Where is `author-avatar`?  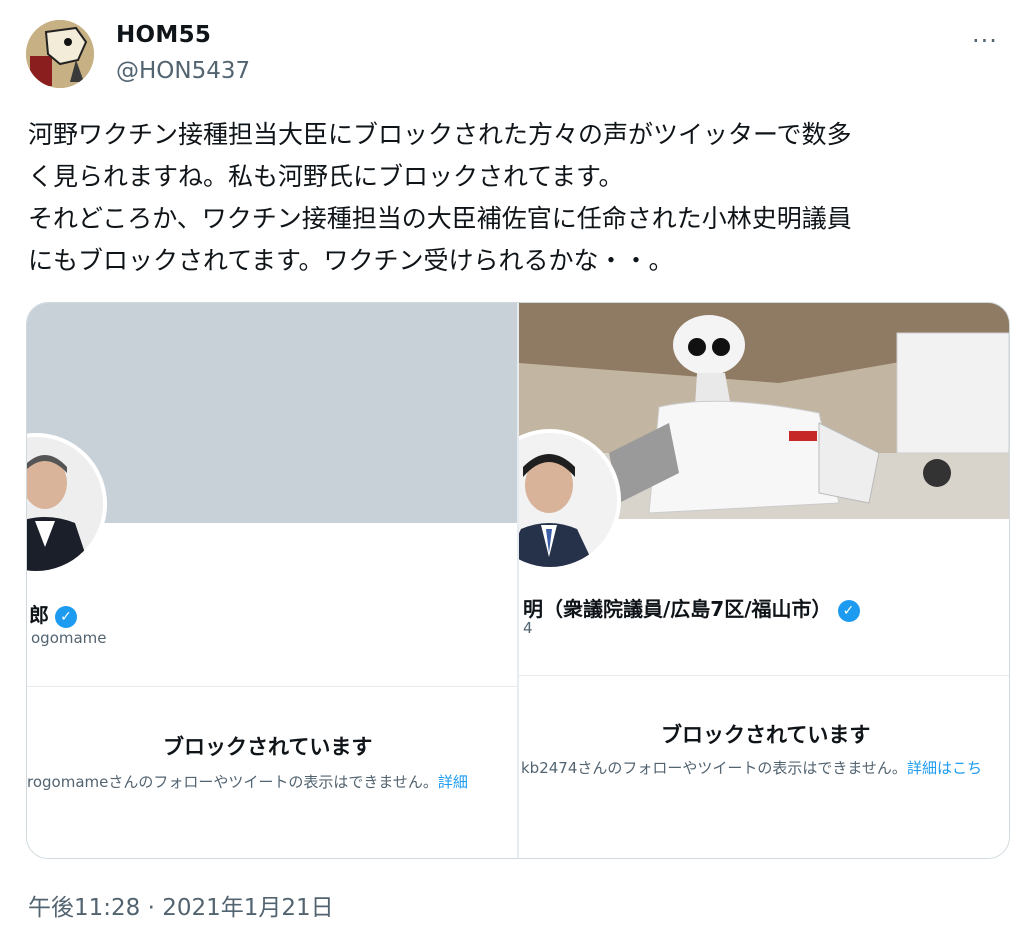 author-avatar is located at coordinates (60, 54).